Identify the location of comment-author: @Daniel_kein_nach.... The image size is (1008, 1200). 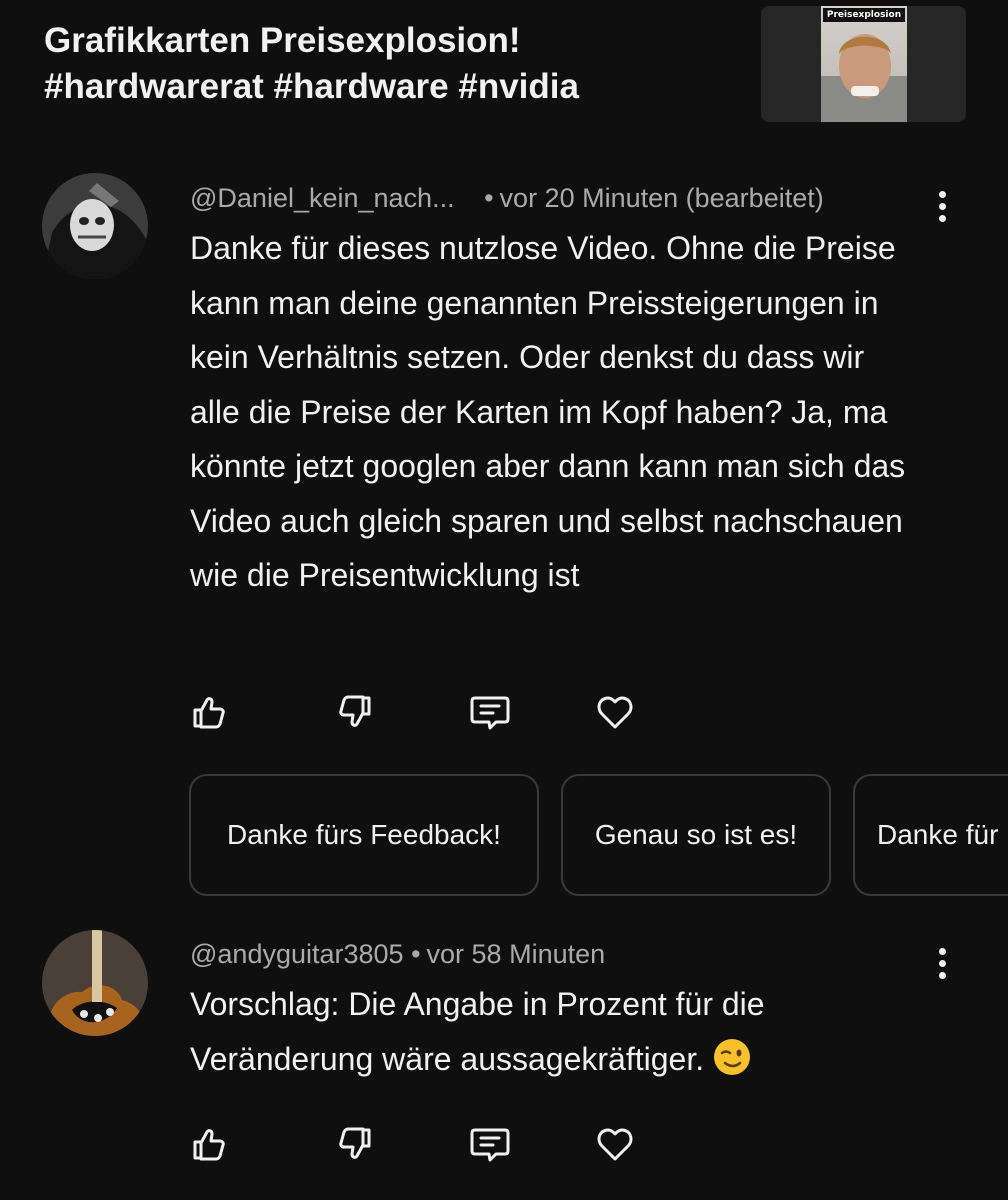
(322, 198).